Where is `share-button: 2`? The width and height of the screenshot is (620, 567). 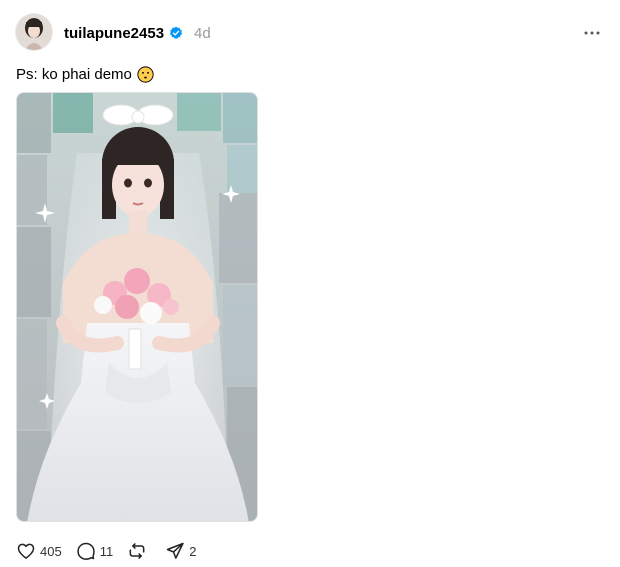
share-button: 2 is located at coordinates (180, 551).